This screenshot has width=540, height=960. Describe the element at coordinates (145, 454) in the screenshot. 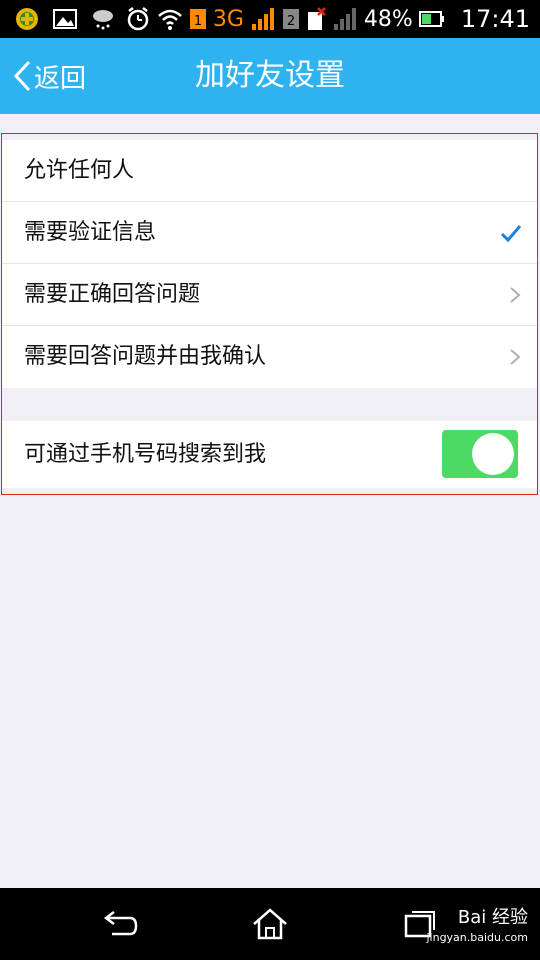

I see `phone-search-label: 可通过手机号码搜索到我` at that location.